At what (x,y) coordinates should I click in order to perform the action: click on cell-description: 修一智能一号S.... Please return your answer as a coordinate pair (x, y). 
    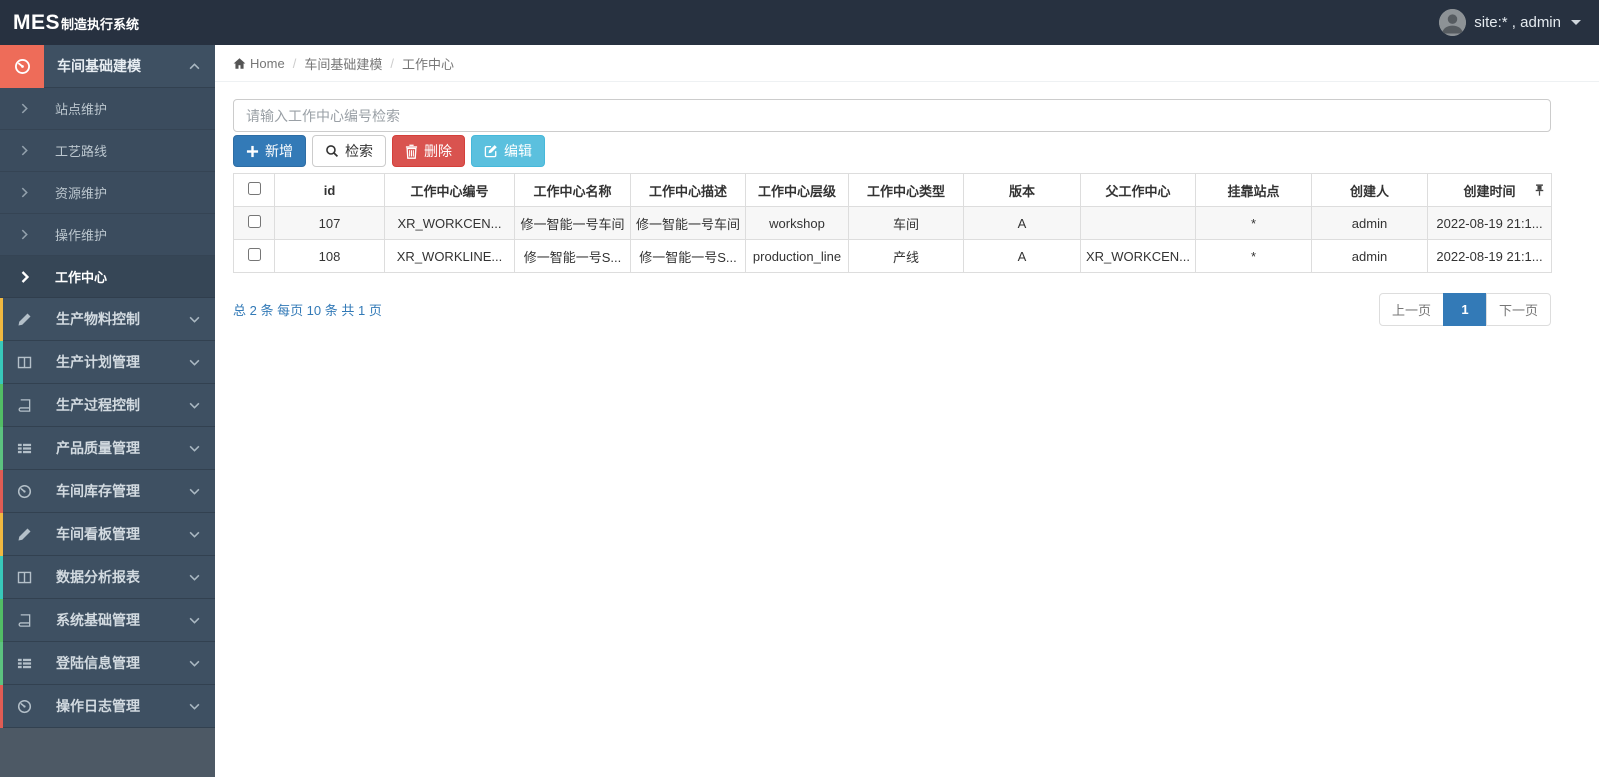
    Looking at the image, I should click on (688, 256).